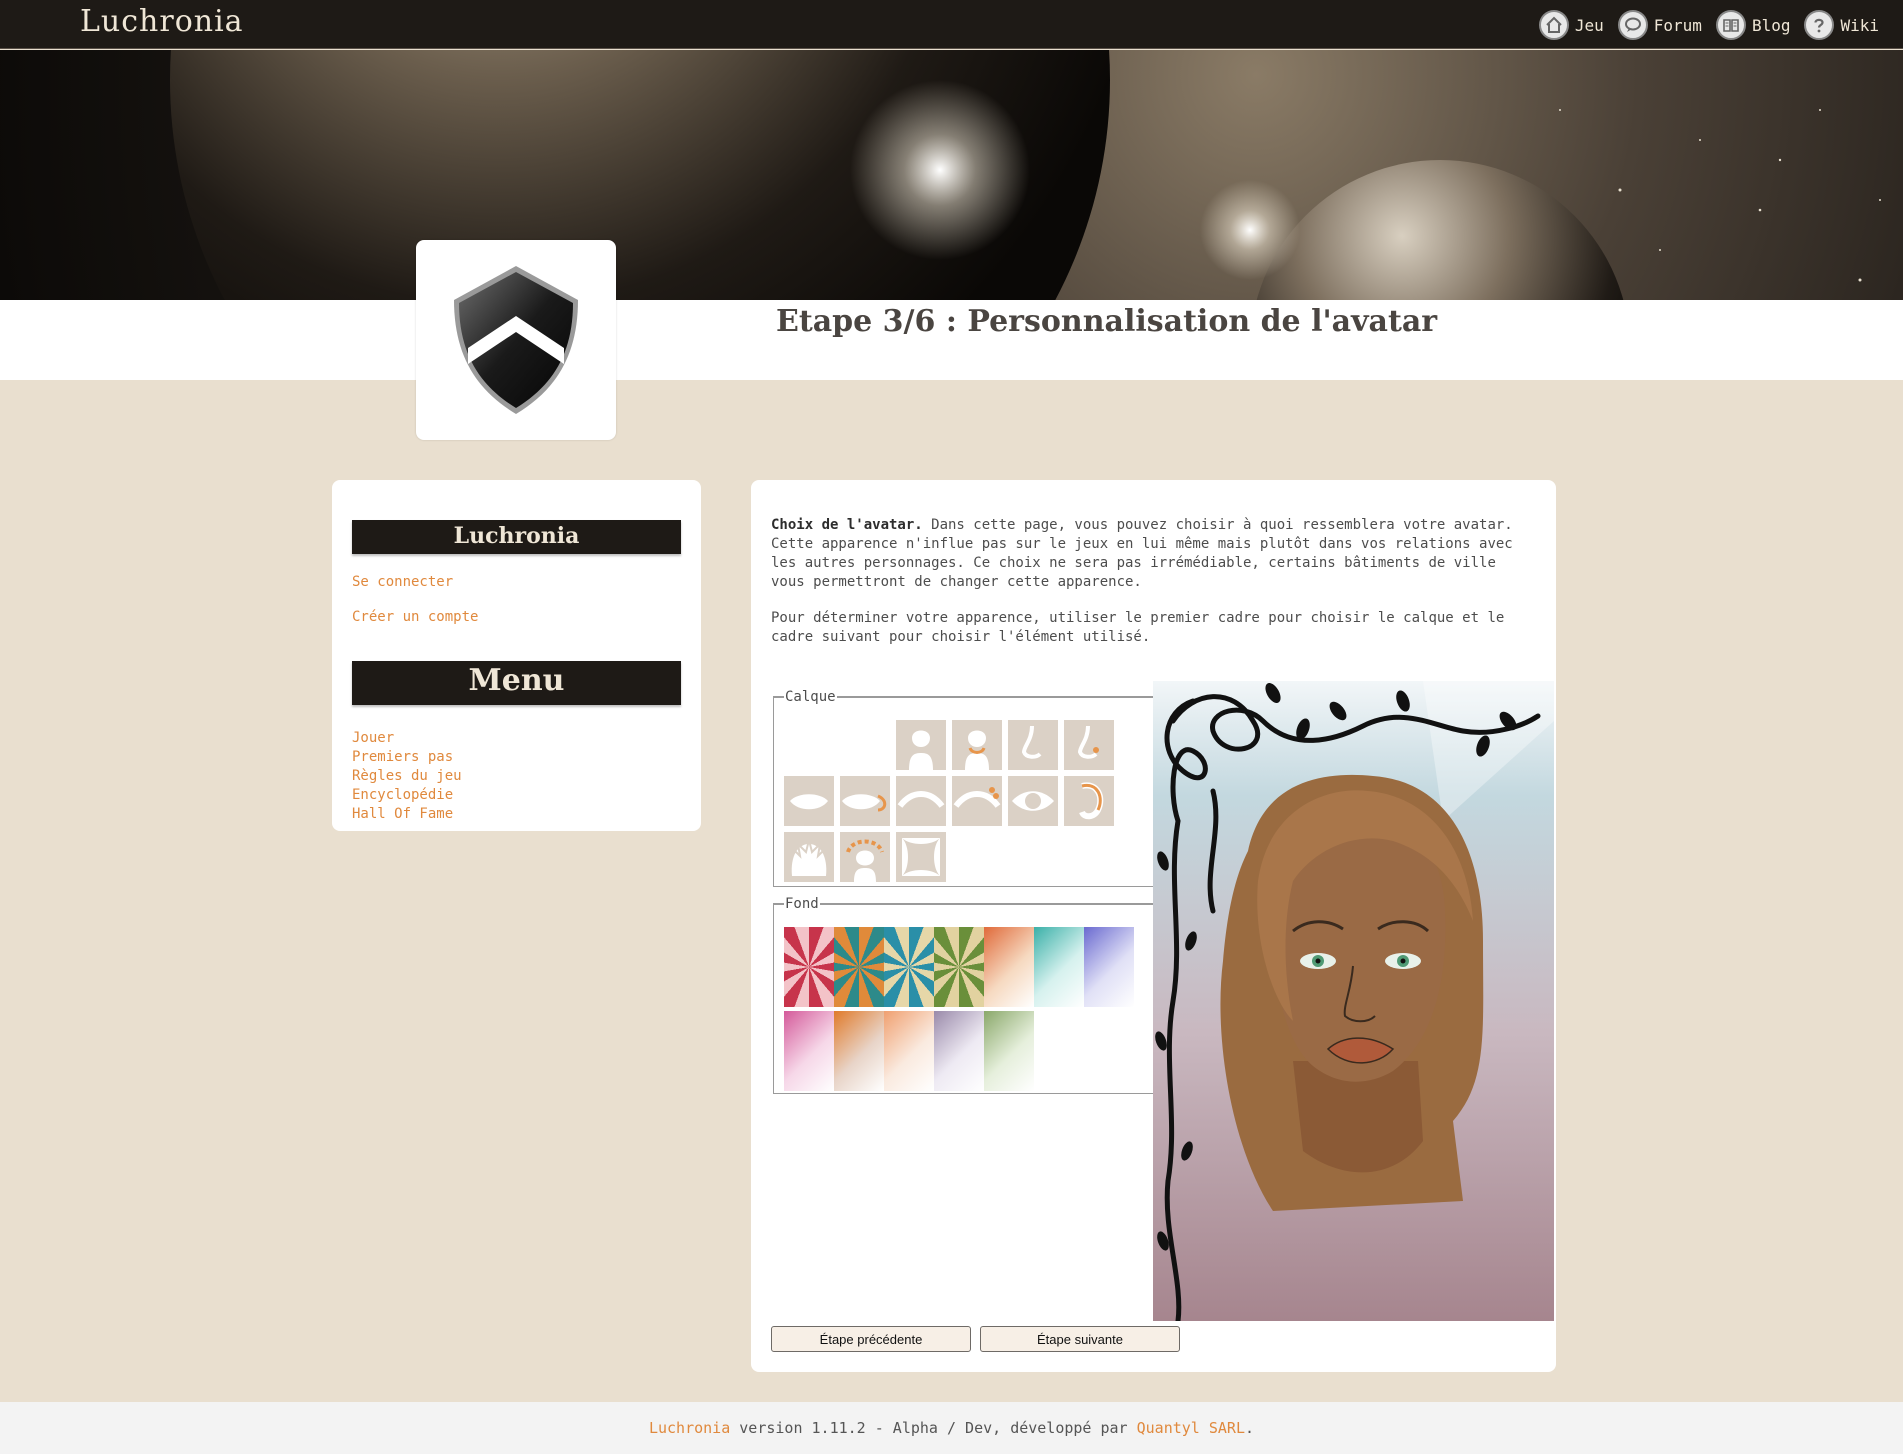 The width and height of the screenshot is (1903, 1454). What do you see at coordinates (871, 1339) in the screenshot?
I see `previous-step-button: Étape précédente` at bounding box center [871, 1339].